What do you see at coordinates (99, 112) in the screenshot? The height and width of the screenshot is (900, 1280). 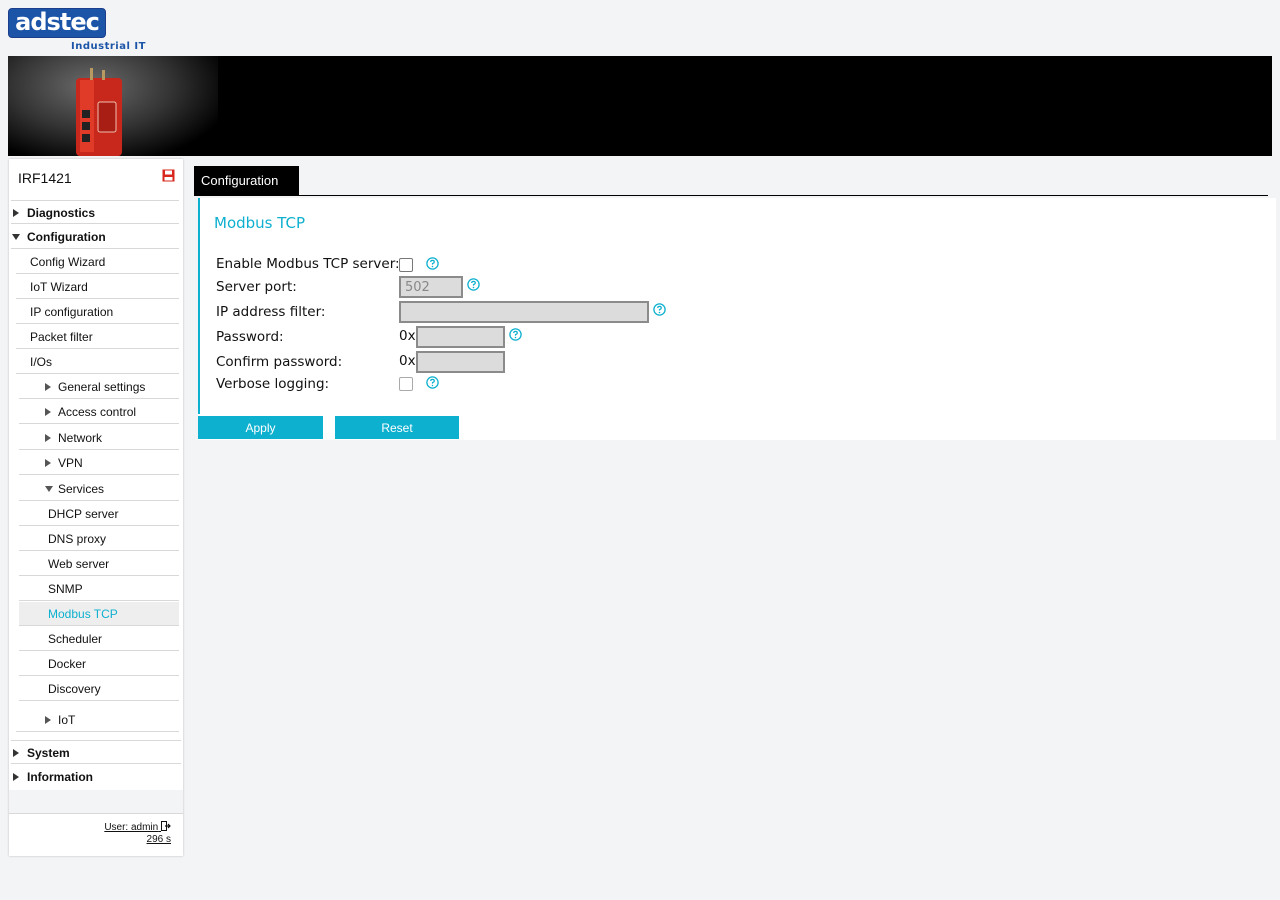 I see `router-device-image` at bounding box center [99, 112].